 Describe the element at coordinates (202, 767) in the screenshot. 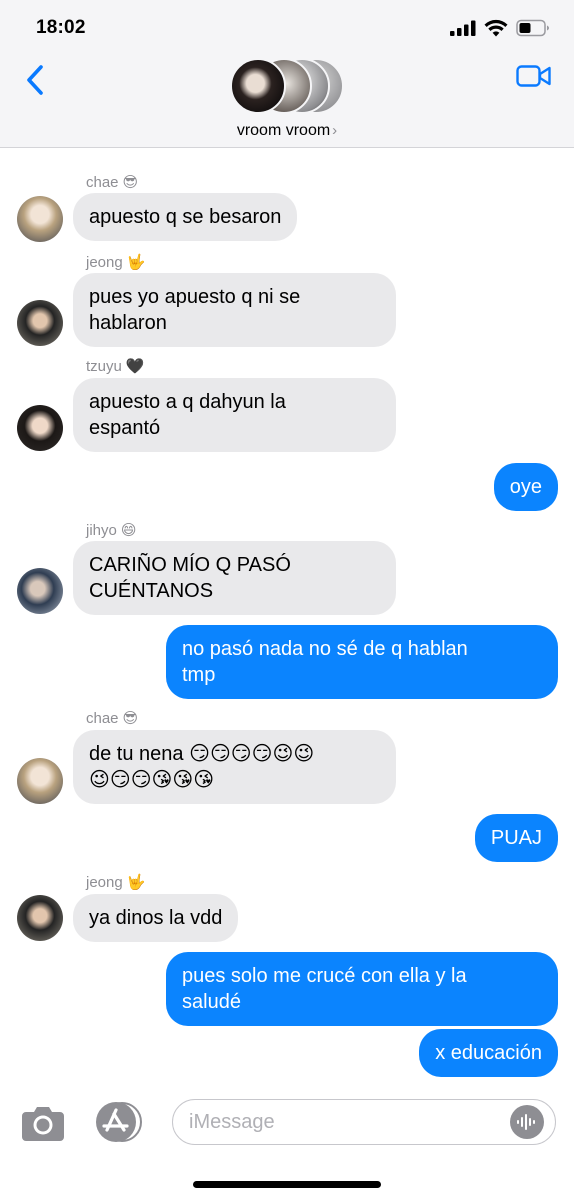

I see `message-text: de tu nena 😏😏😏😏😉😉 😉😏😏😘😘😘` at that location.